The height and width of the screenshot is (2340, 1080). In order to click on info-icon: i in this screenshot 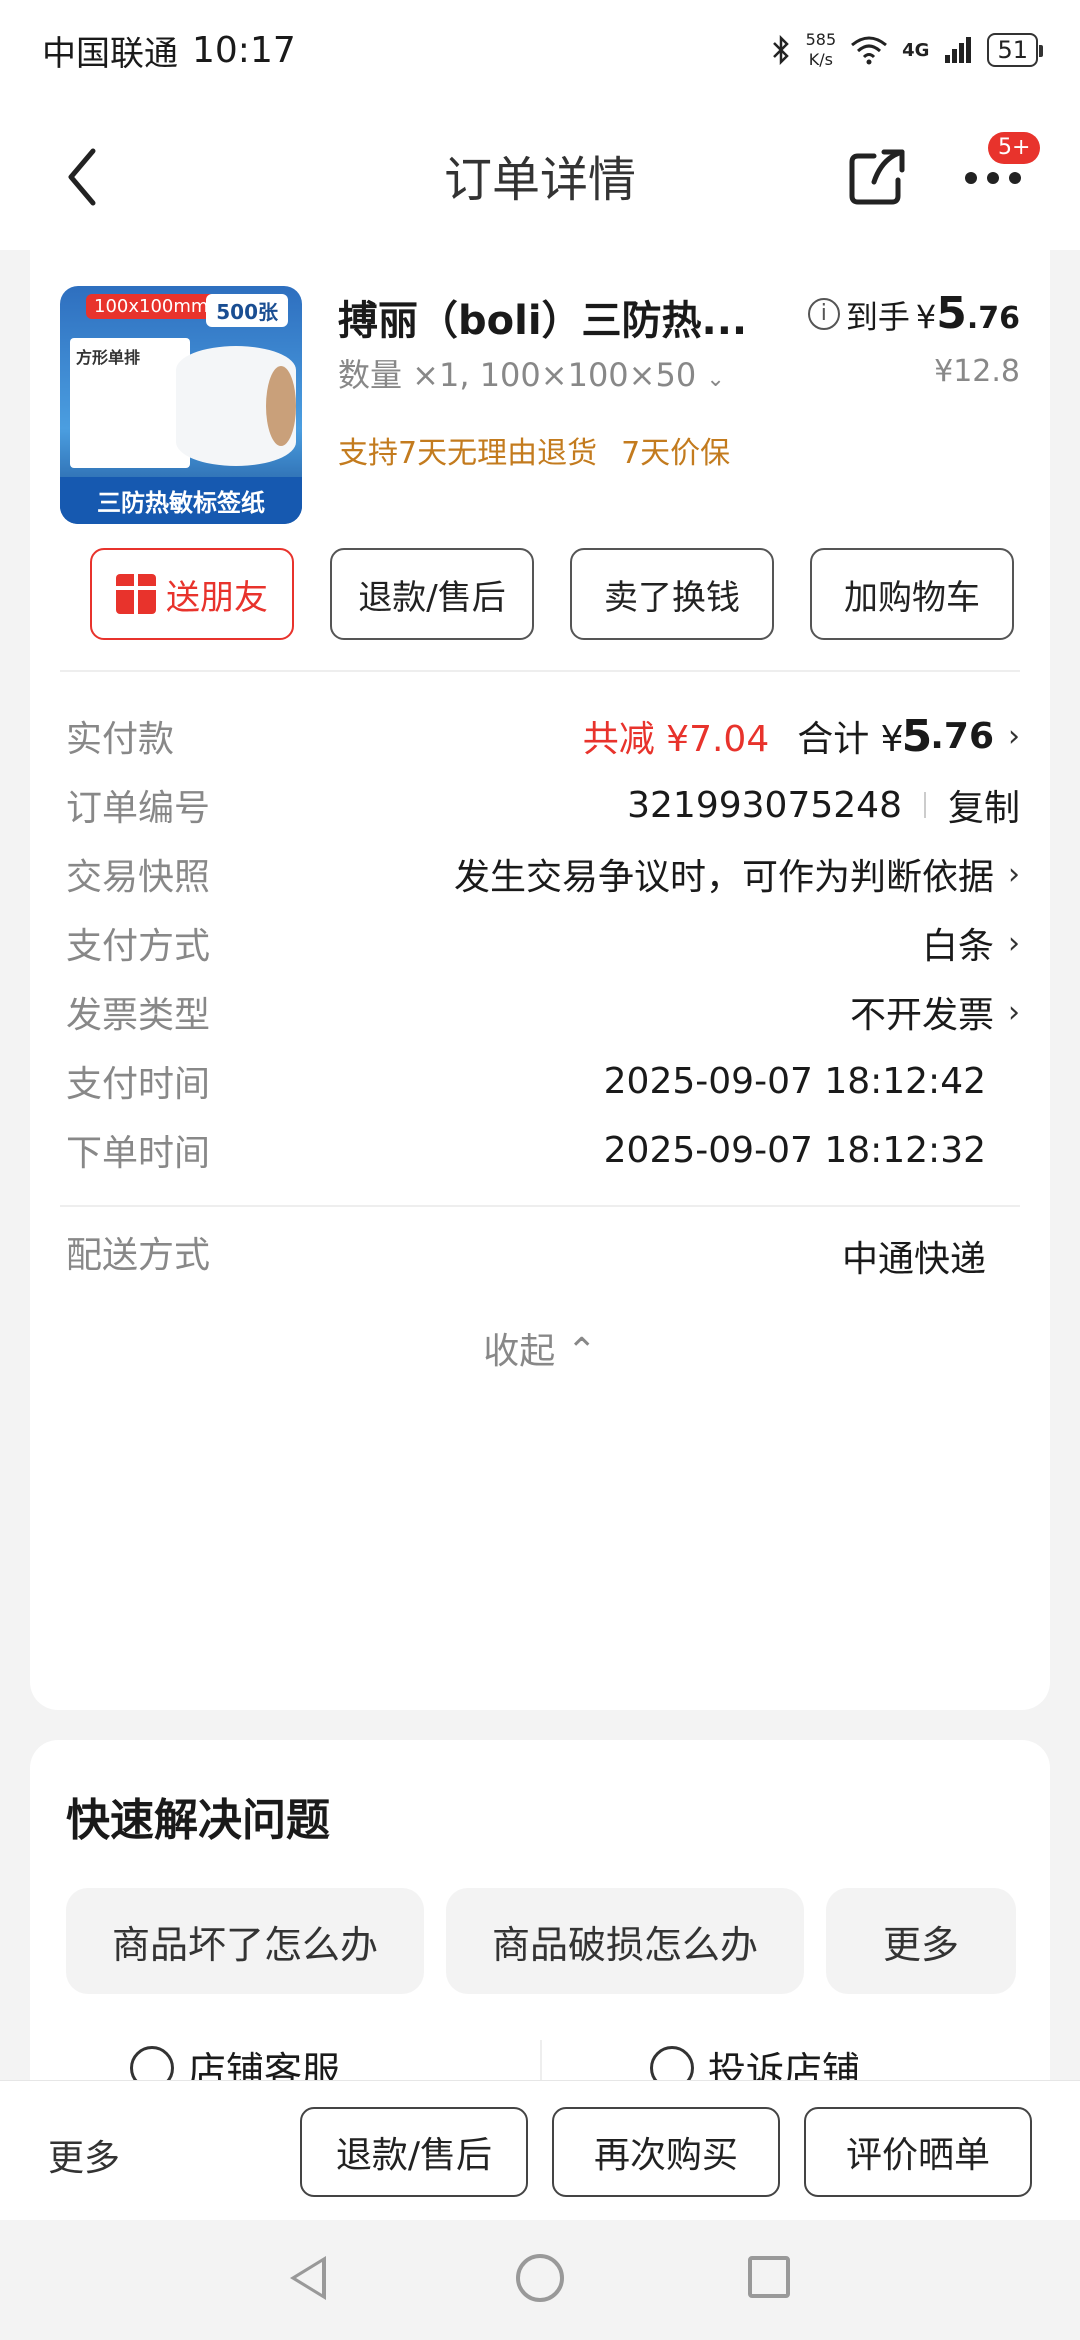, I will do `click(823, 313)`.